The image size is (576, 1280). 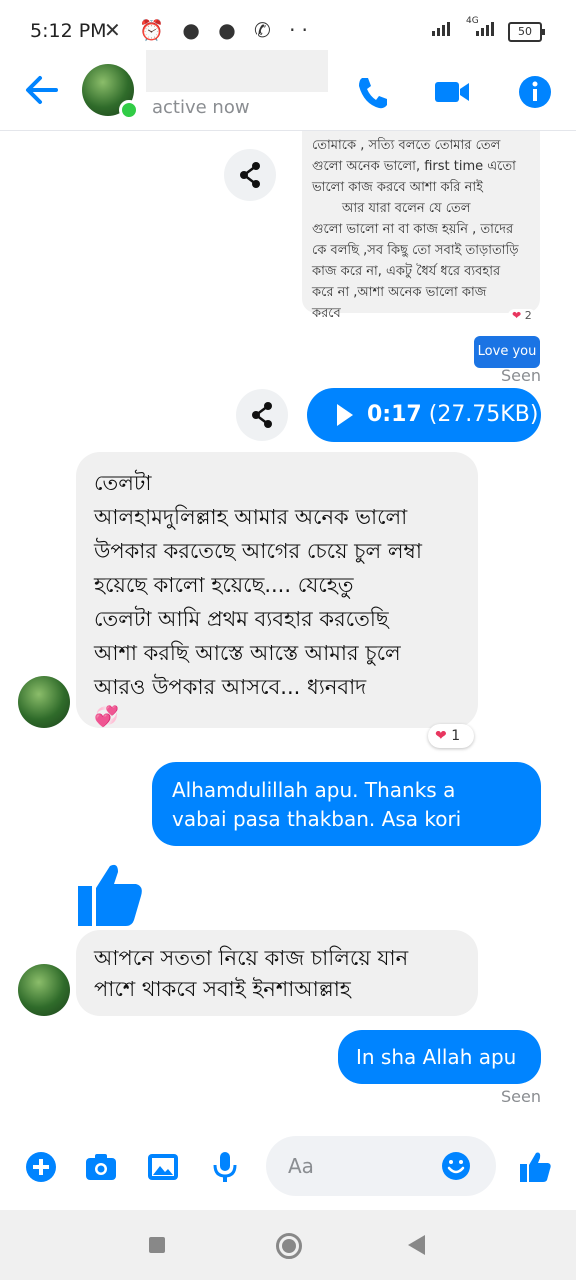 What do you see at coordinates (416, 1245) in the screenshot?
I see `back-icon` at bounding box center [416, 1245].